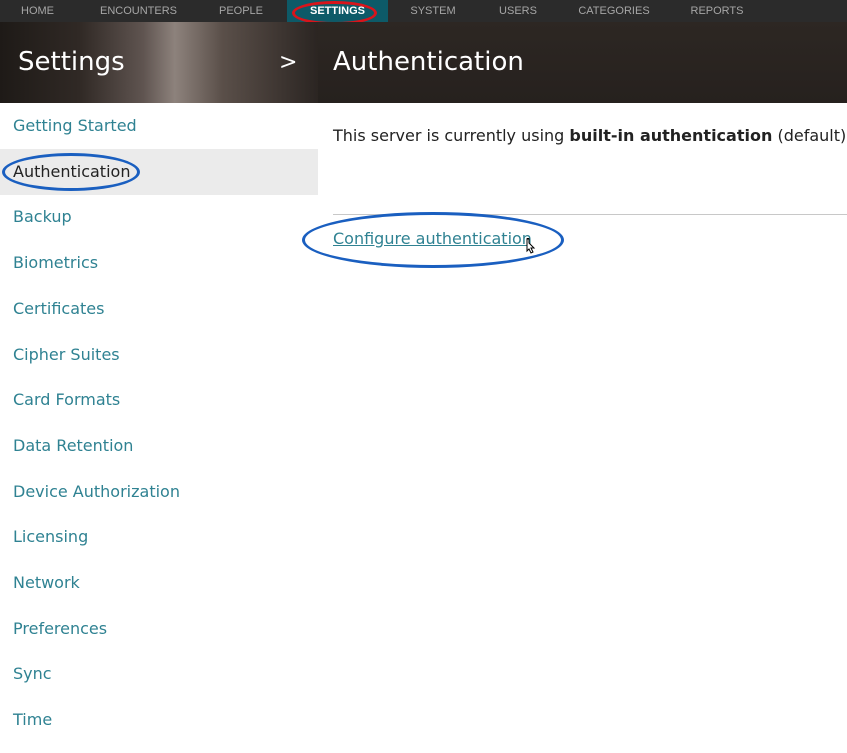 Image resolution: width=847 pixels, height=753 pixels. I want to click on chevron-right-icon: >, so click(288, 62).